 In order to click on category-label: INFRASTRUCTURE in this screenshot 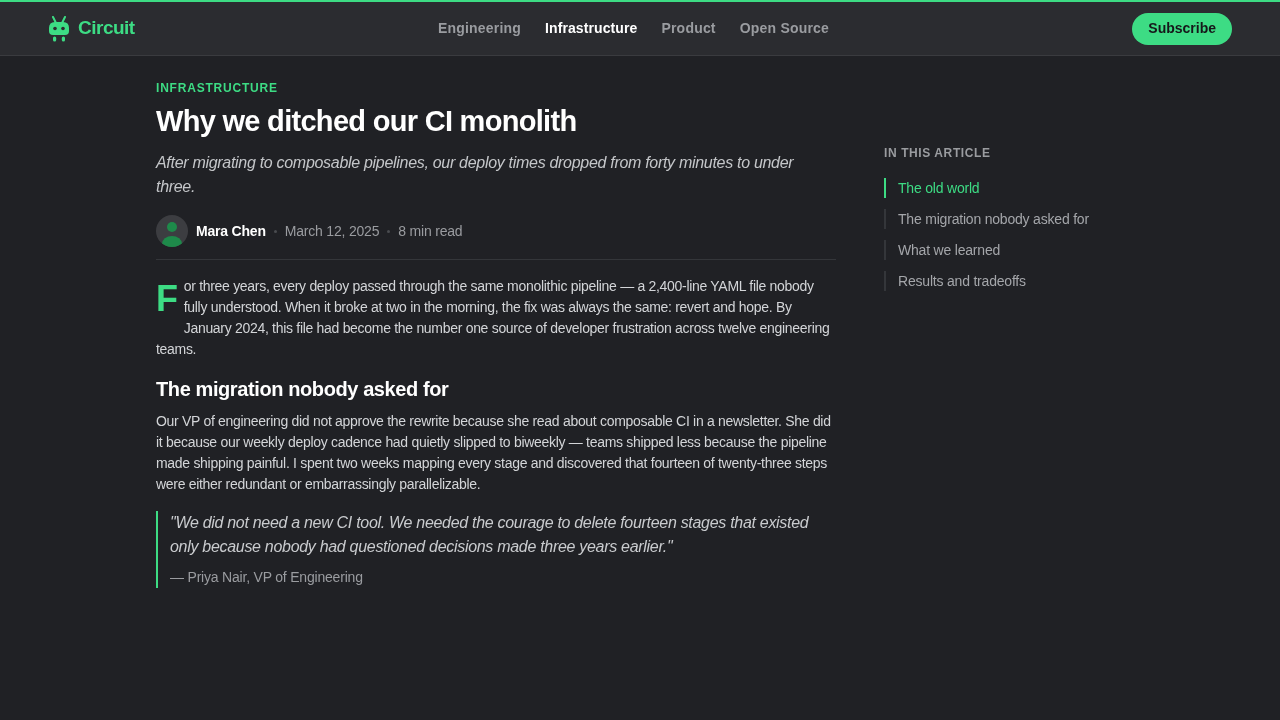, I will do `click(217, 88)`.